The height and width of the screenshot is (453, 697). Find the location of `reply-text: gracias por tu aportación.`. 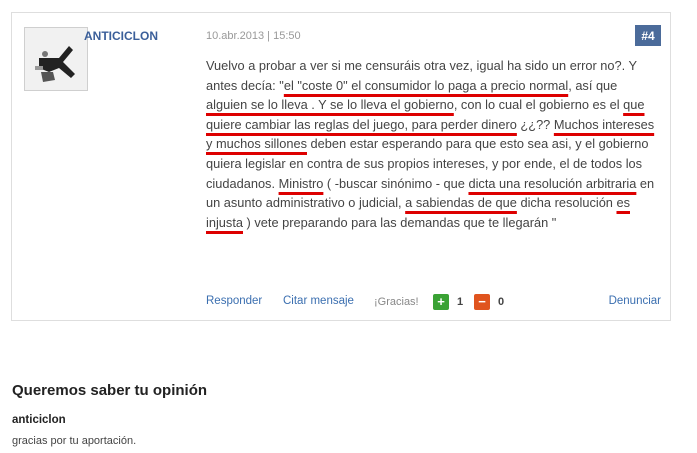

reply-text: gracias por tu aportación. is located at coordinates (74, 441).